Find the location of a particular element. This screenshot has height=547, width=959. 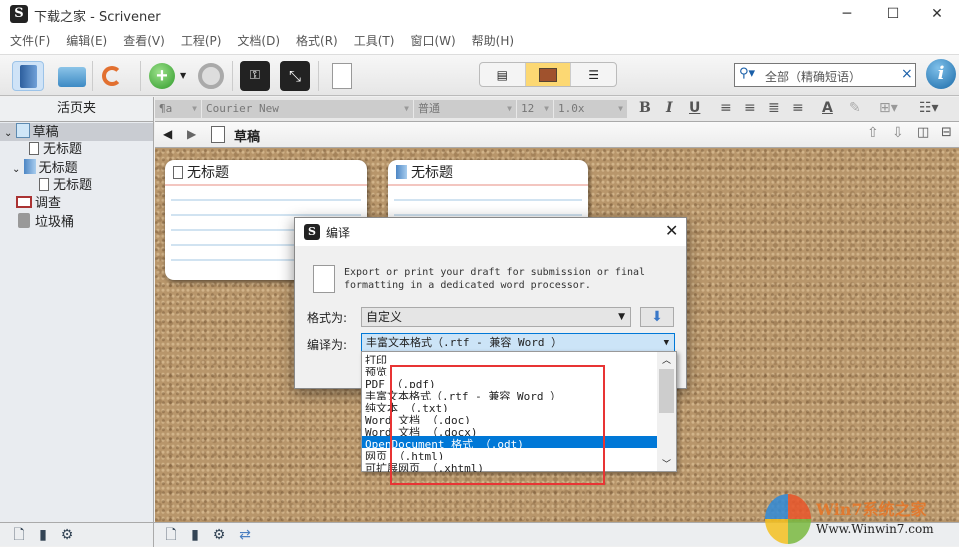

table-icon: ⊞▾ is located at coordinates (888, 108).